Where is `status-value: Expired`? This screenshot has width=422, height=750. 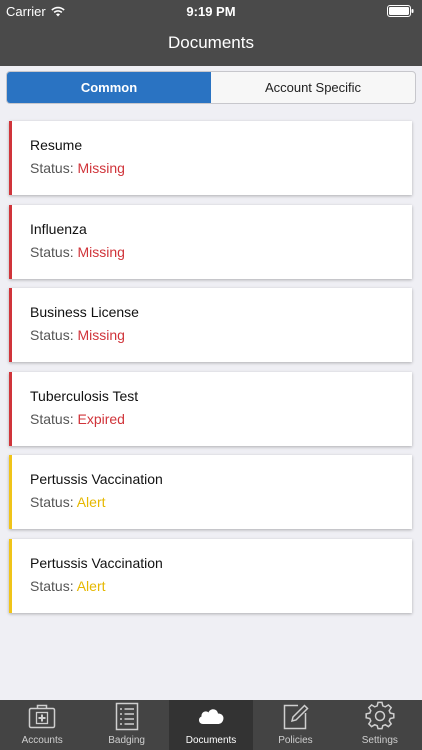 status-value: Expired is located at coordinates (101, 418).